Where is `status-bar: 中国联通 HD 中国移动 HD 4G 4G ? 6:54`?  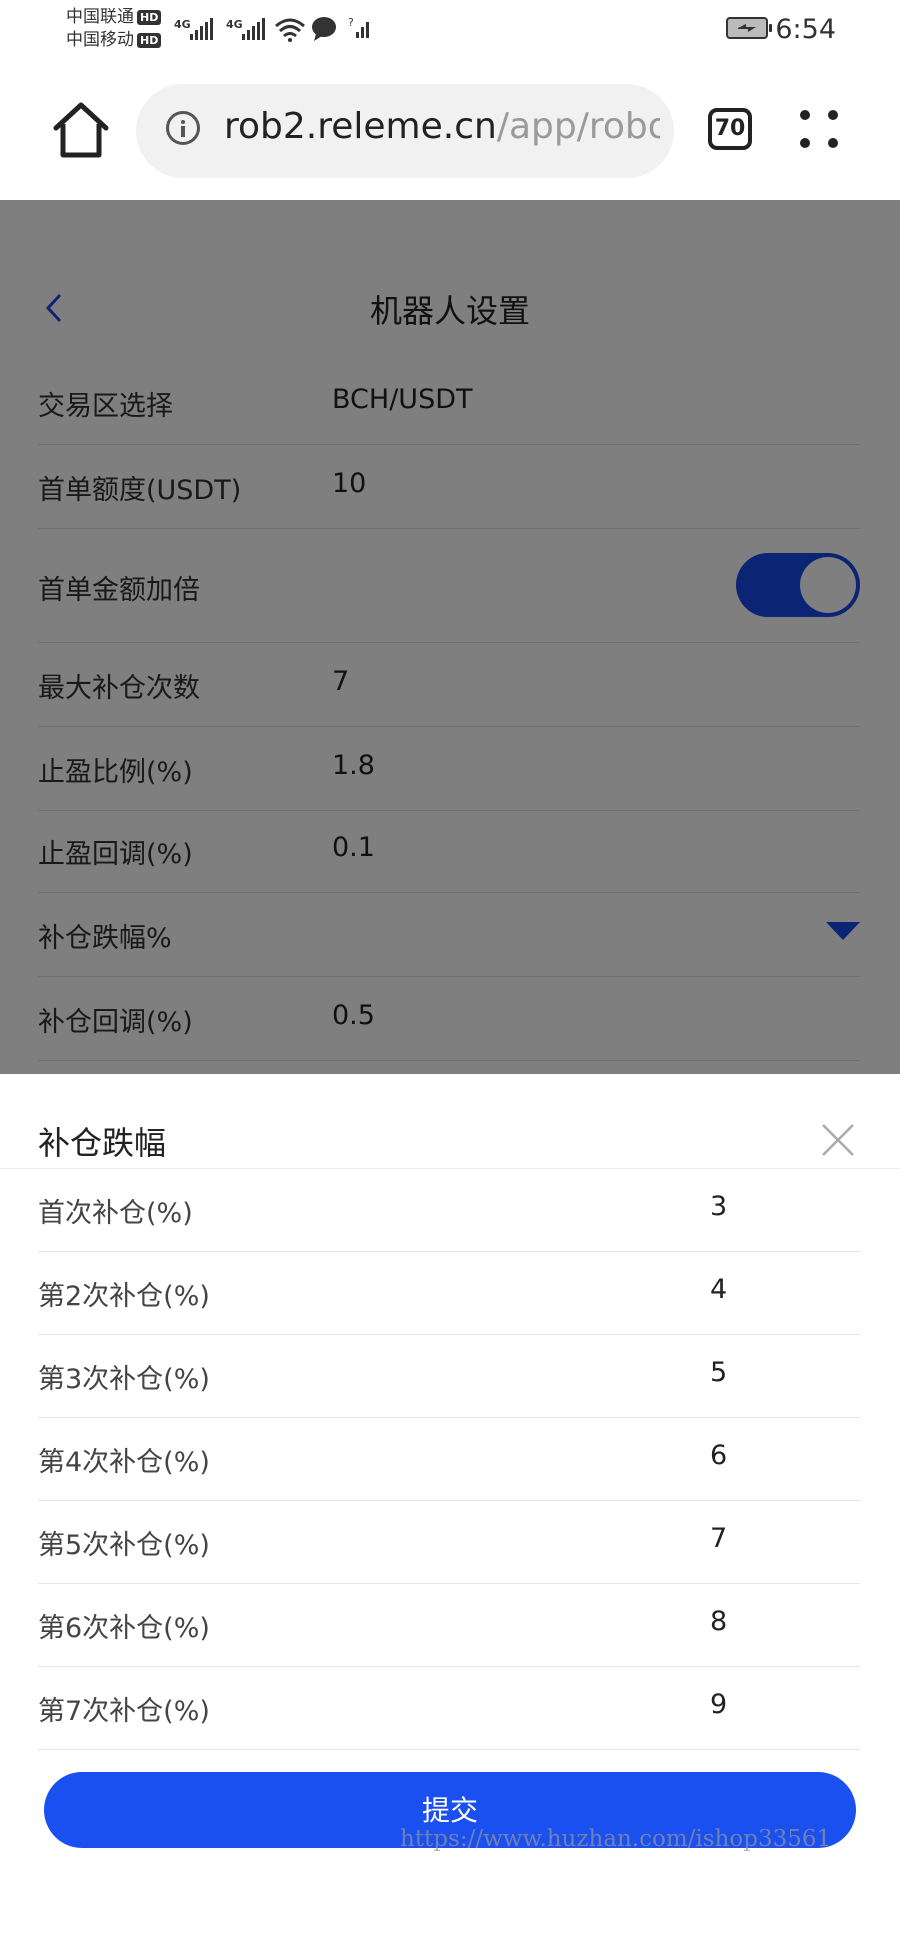 status-bar: 中国联通 HD 中国移动 HD 4G 4G ? 6:54 is located at coordinates (450, 31).